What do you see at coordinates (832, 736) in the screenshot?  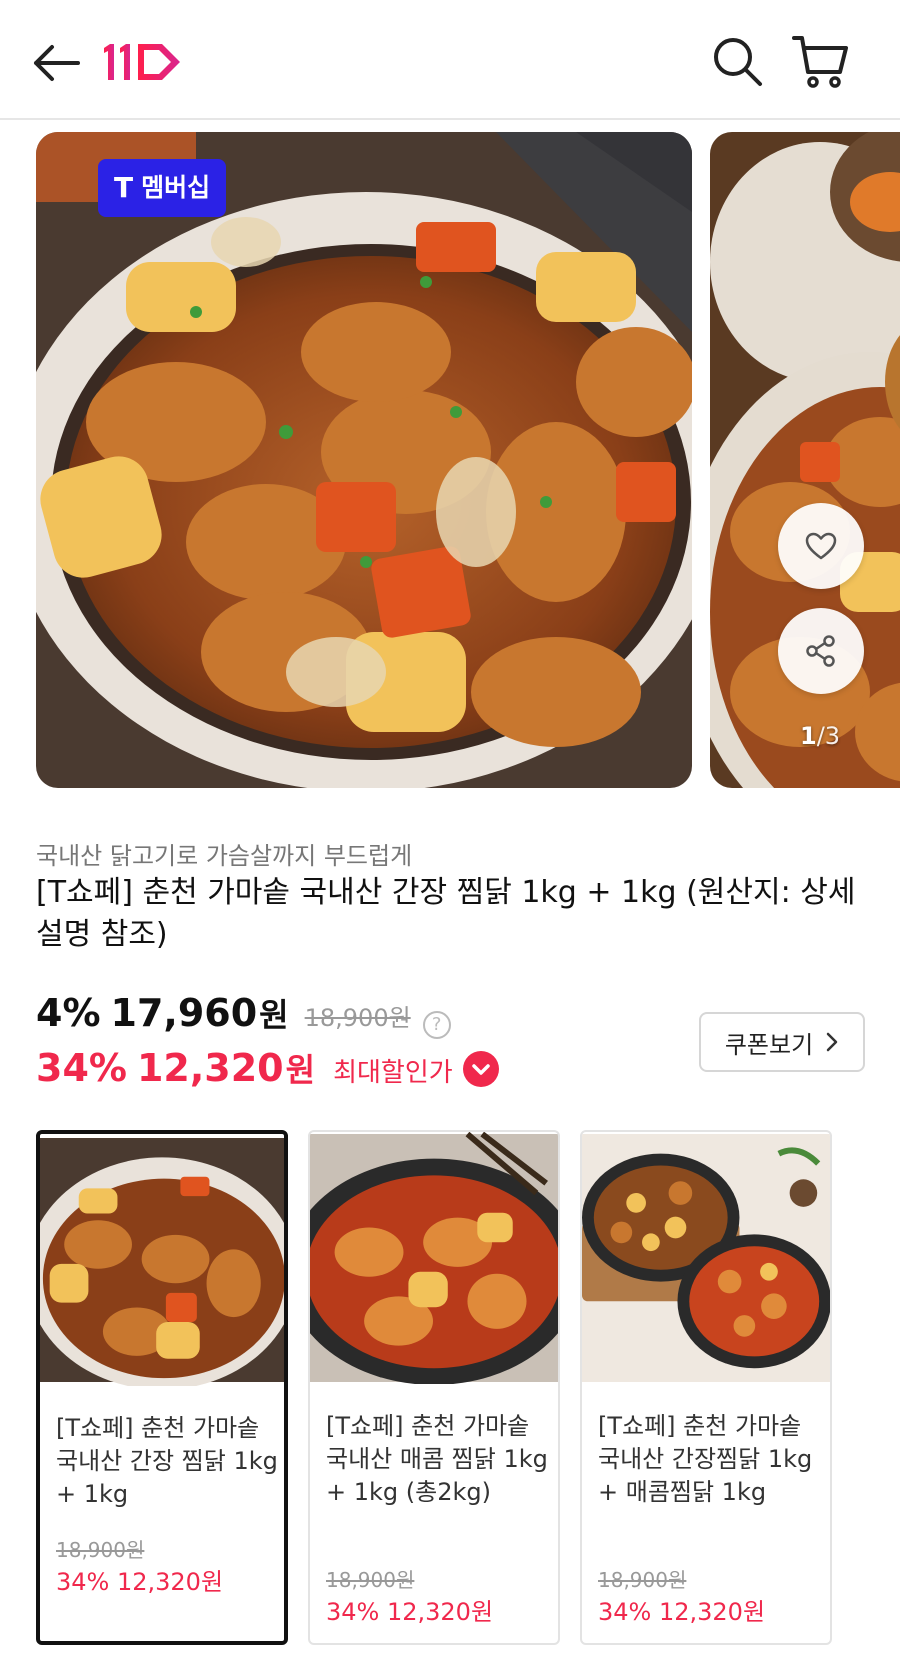 I see `image-counter-total: 3` at bounding box center [832, 736].